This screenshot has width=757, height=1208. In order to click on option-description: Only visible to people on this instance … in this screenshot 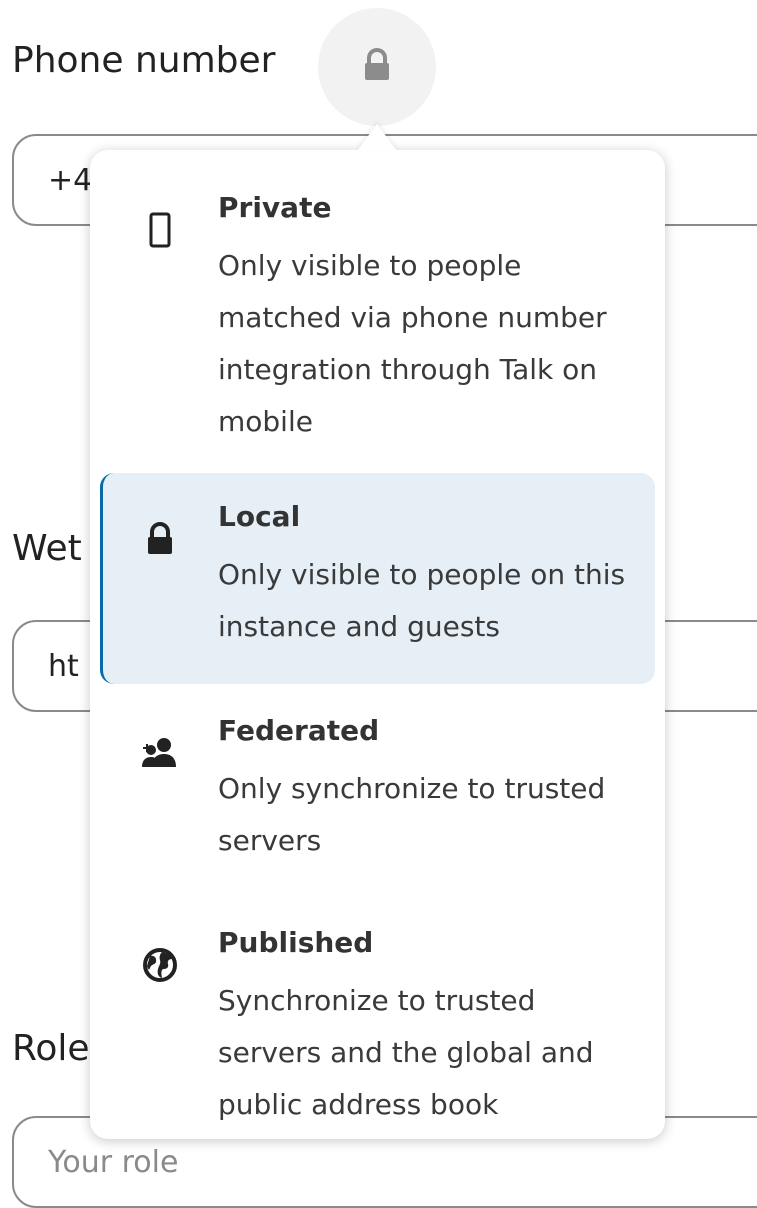, I will do `click(422, 600)`.